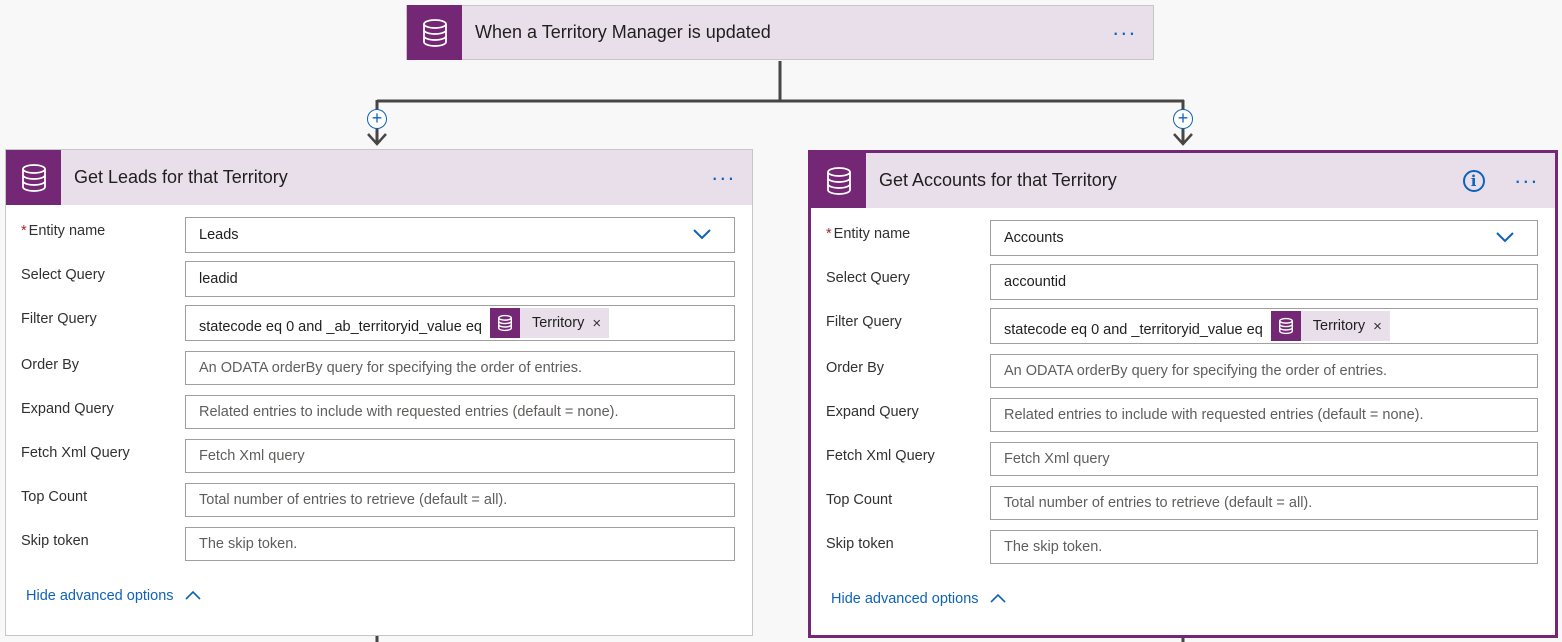 This screenshot has width=1562, height=642. I want to click on entity-name-dropdown: Accounts, so click(1264, 238).